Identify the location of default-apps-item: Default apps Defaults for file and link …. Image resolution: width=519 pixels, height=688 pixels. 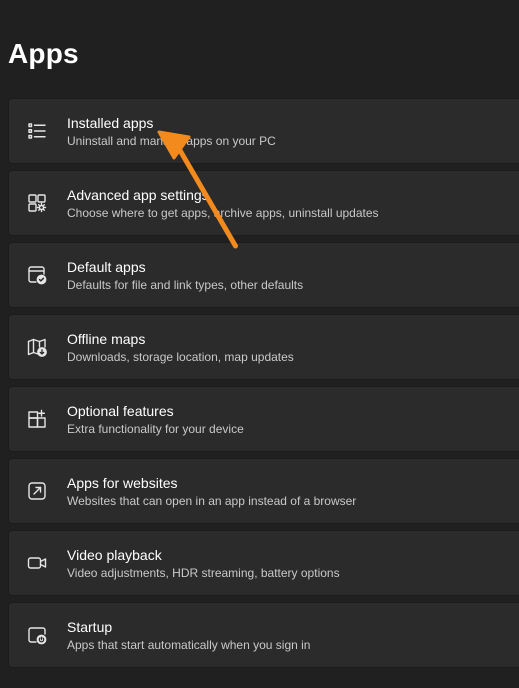
(263, 275).